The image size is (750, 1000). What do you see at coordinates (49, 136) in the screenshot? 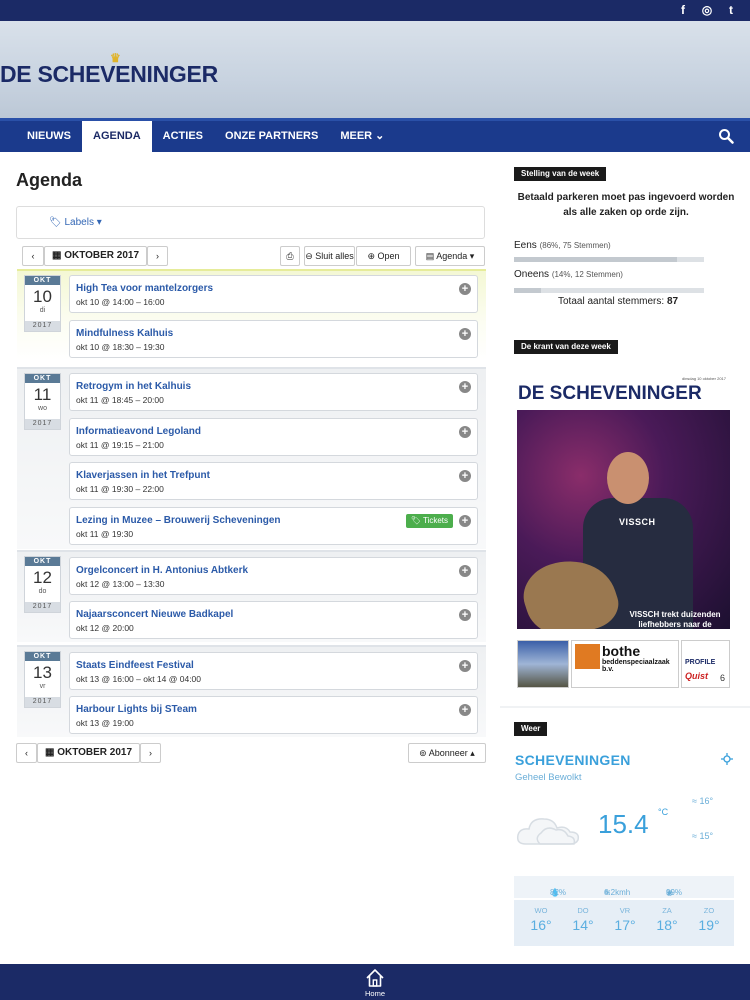
I see `nav-item-nieuws: NIEUWS` at bounding box center [49, 136].